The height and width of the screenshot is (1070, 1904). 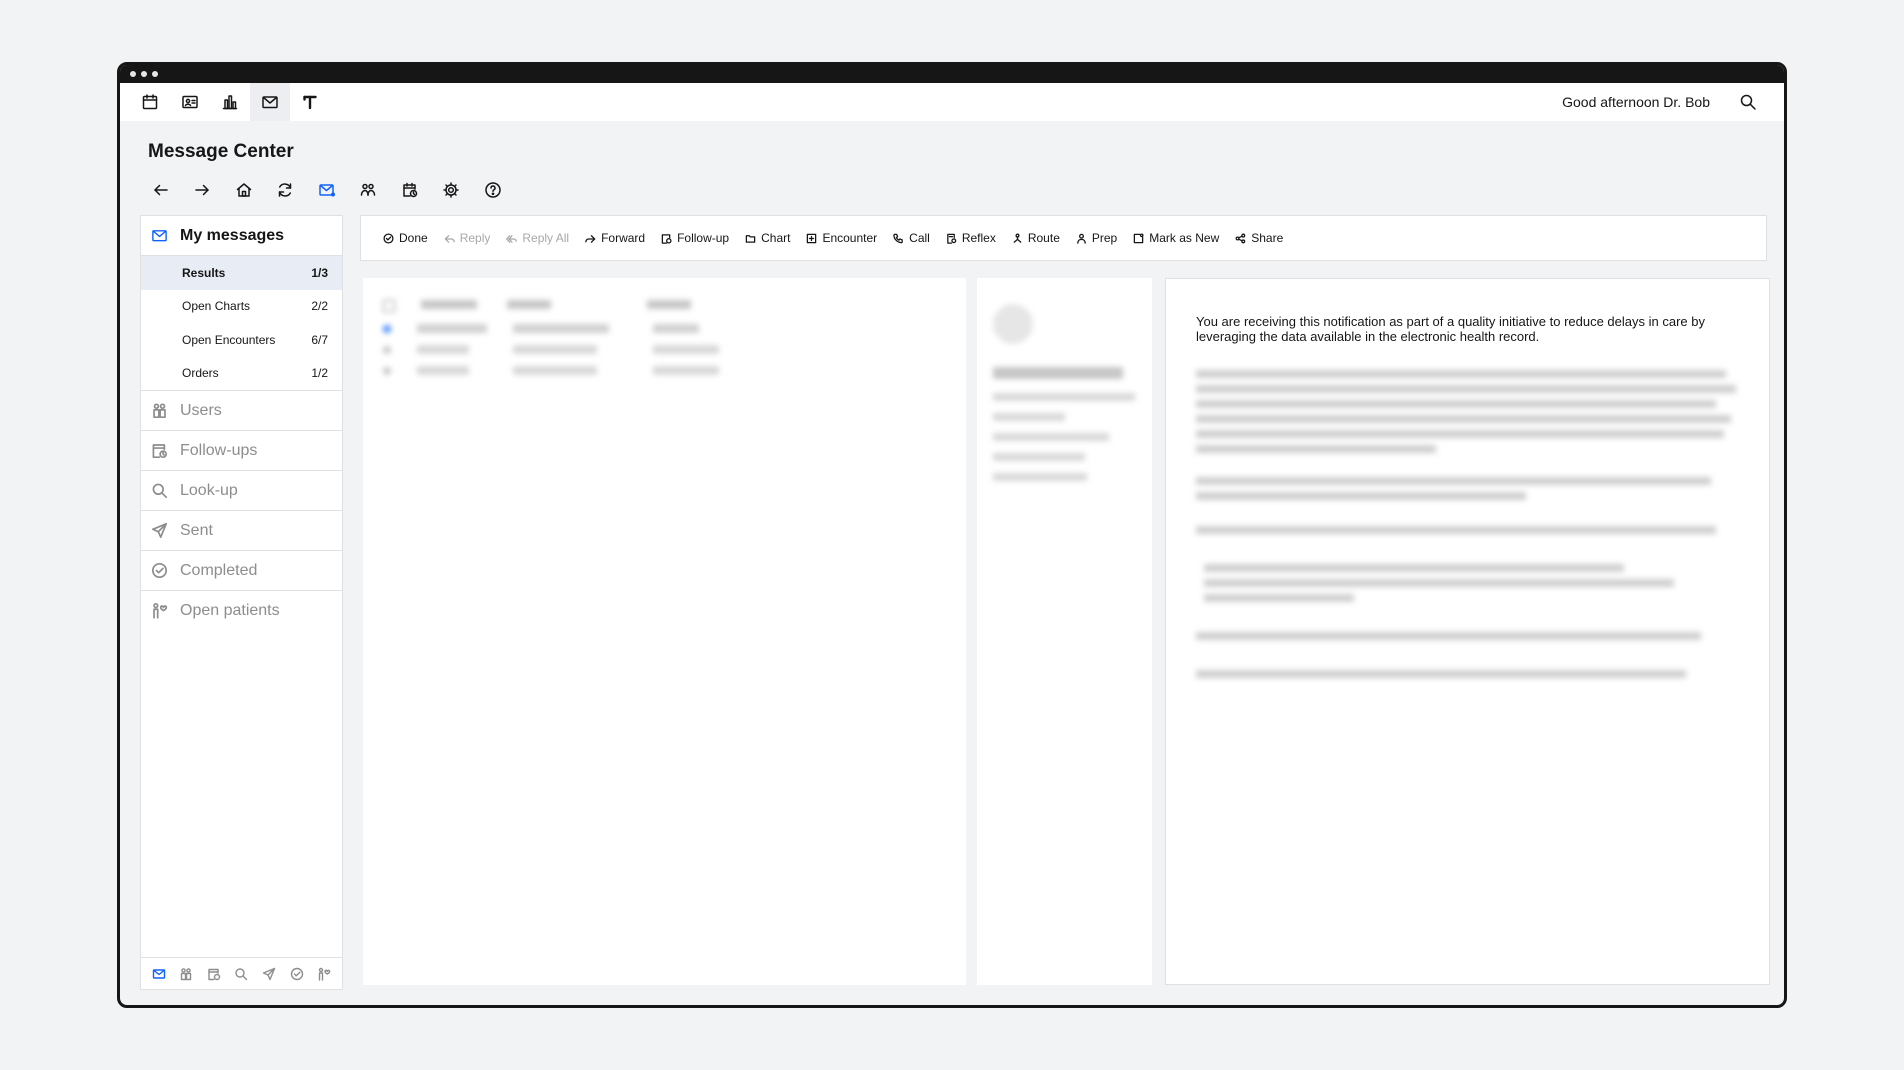 I want to click on sidebar-item-label: Completed, so click(x=219, y=570).